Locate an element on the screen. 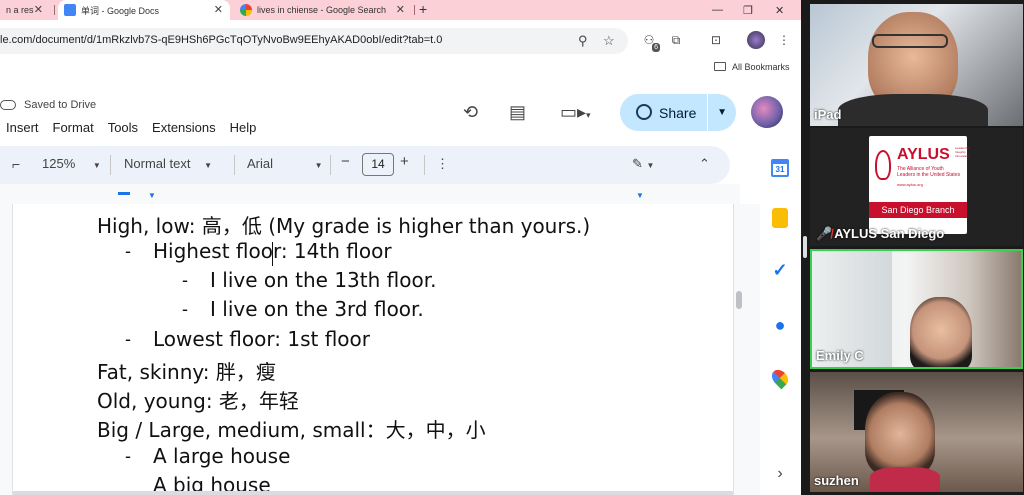  puzzle-icon: ⧉ is located at coordinates (676, 40).